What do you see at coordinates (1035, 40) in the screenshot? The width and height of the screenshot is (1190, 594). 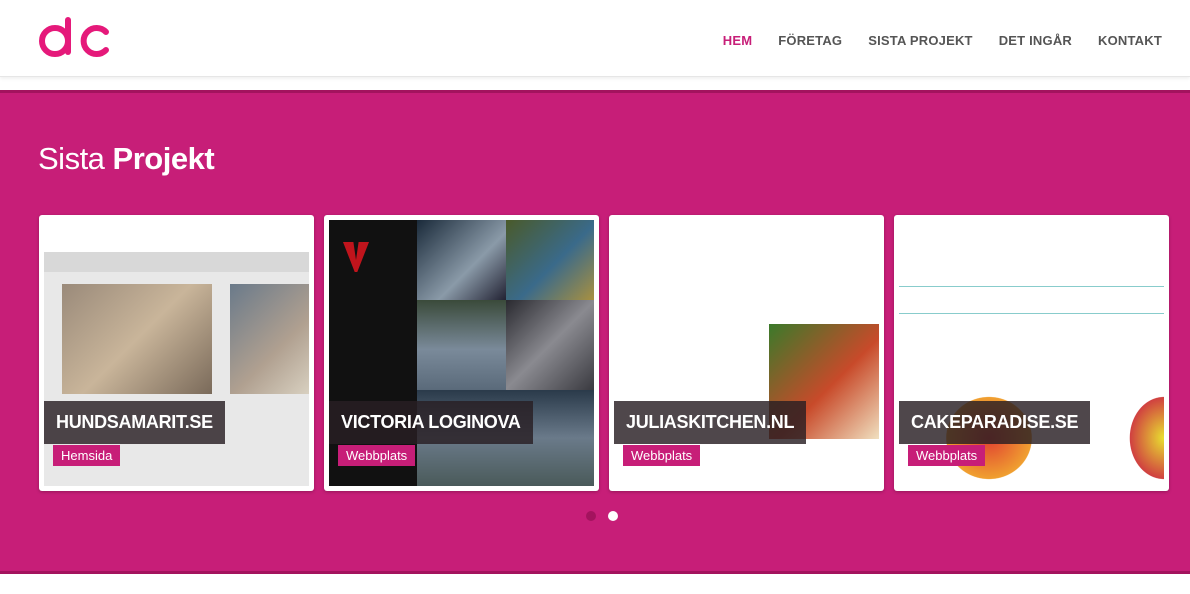 I see `nav-det-ingar: DET INGÅR` at bounding box center [1035, 40].